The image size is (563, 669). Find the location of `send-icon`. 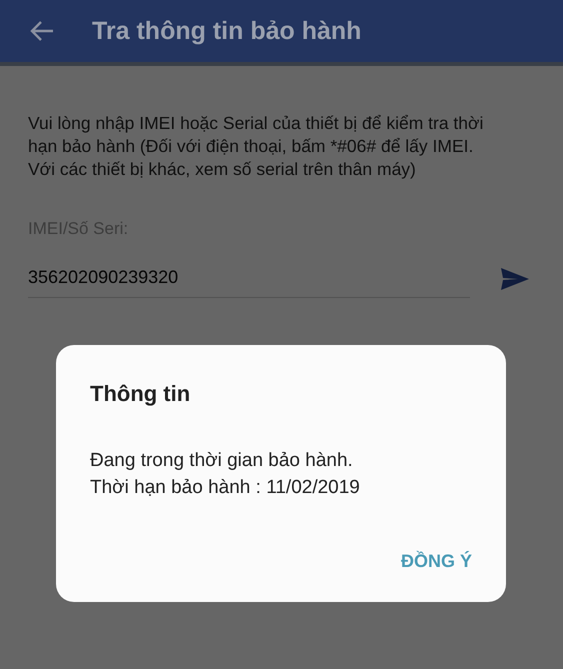

send-icon is located at coordinates (515, 278).